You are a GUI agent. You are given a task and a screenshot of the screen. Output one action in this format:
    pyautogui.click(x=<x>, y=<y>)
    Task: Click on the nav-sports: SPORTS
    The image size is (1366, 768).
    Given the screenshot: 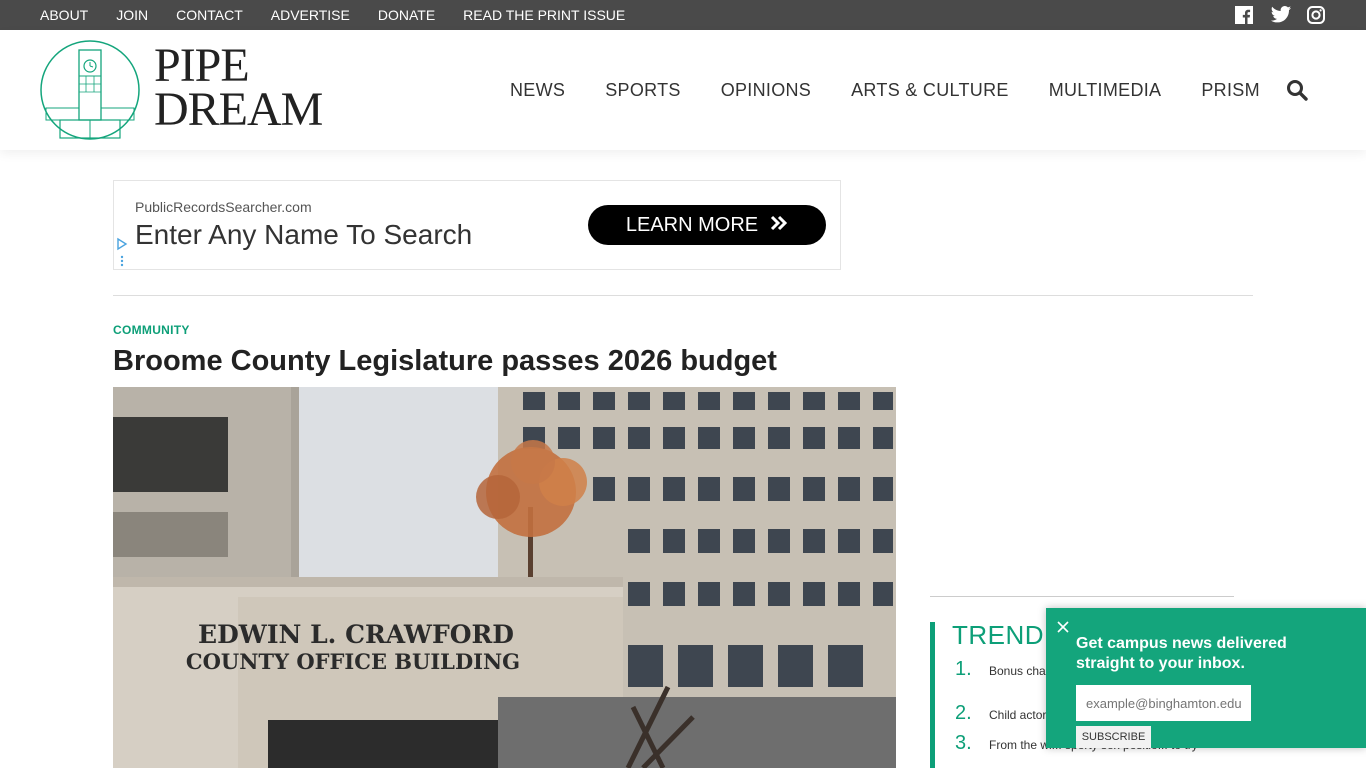 What is the action you would take?
    pyautogui.click(x=643, y=90)
    